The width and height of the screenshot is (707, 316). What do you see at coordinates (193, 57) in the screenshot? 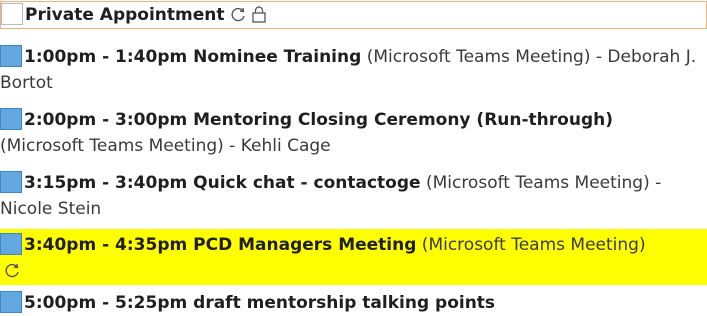
I see `appointment-title: 1:00pm - 1:40pm Nominee Training` at bounding box center [193, 57].